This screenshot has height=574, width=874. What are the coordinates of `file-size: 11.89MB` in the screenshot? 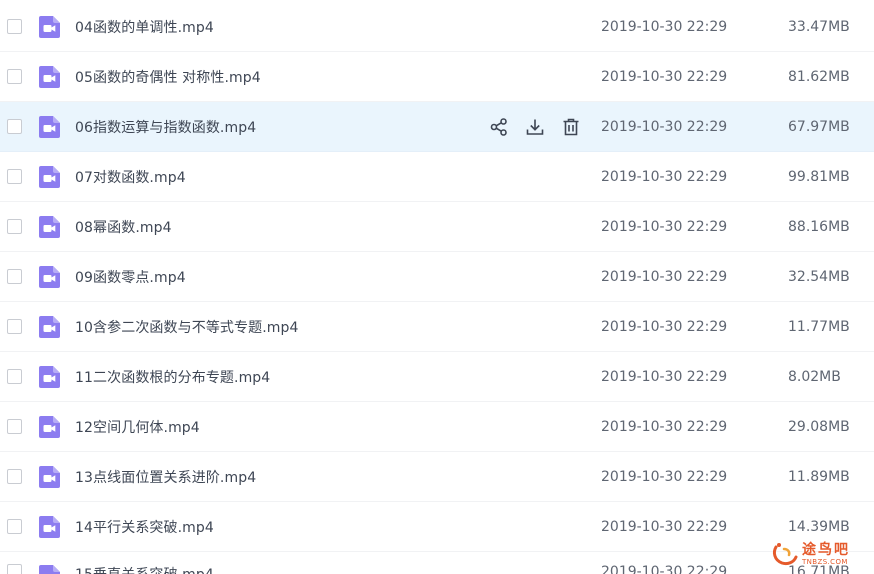 It's located at (819, 476).